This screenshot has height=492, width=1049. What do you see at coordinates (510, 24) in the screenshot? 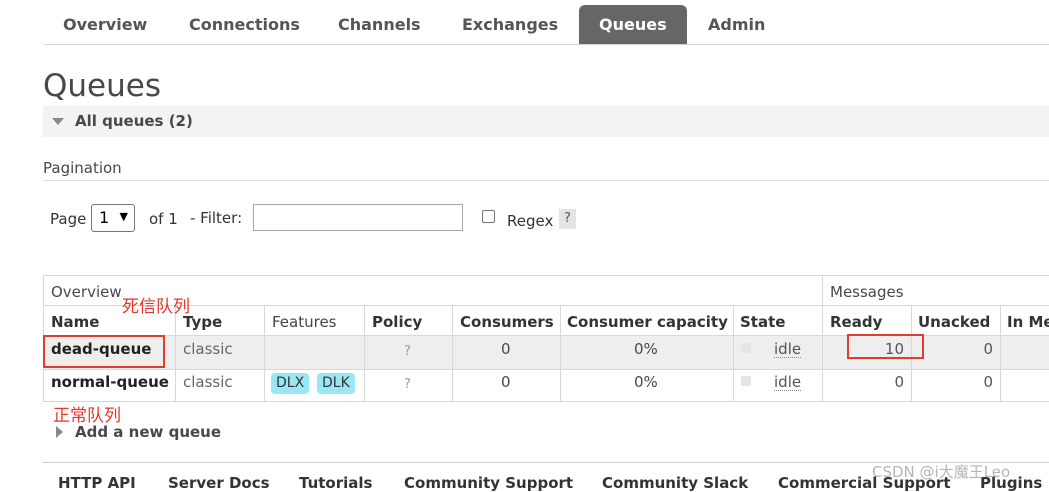
I see `tab-exchanges: Exchanges` at bounding box center [510, 24].